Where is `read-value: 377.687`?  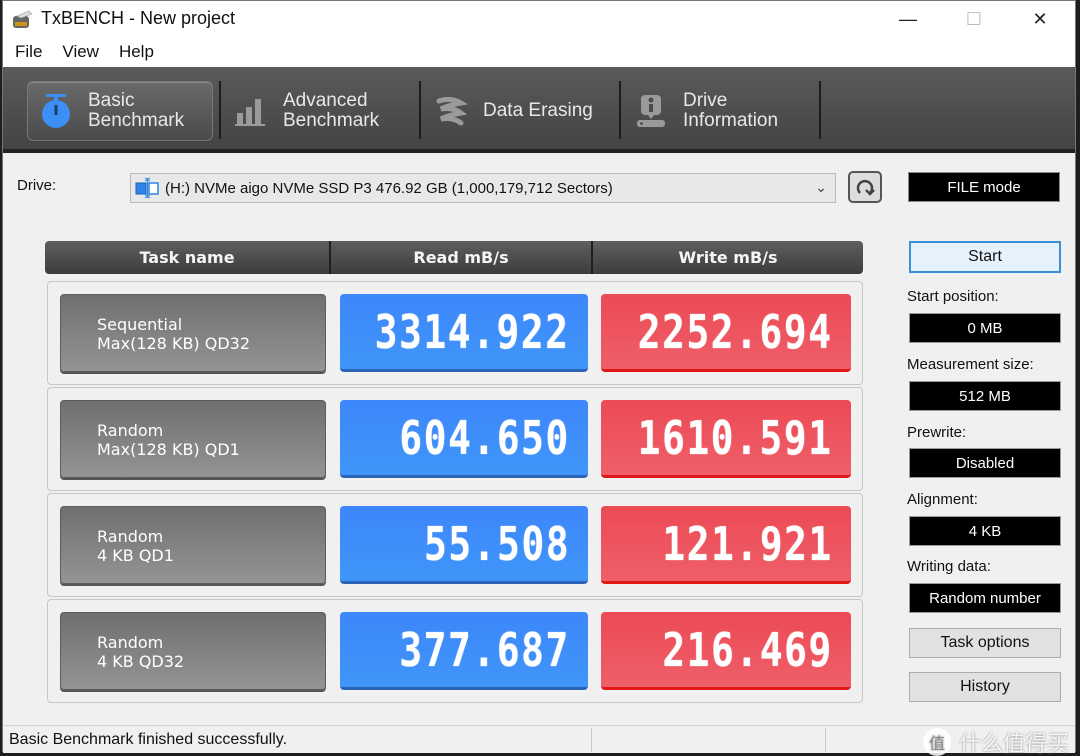 read-value: 377.687 is located at coordinates (484, 649).